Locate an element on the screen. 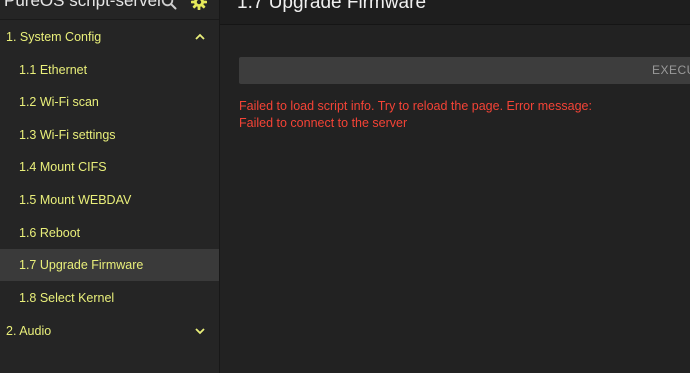 The image size is (690, 373). main-header: 1.7 Upgrade Firmware is located at coordinates (455, 12).